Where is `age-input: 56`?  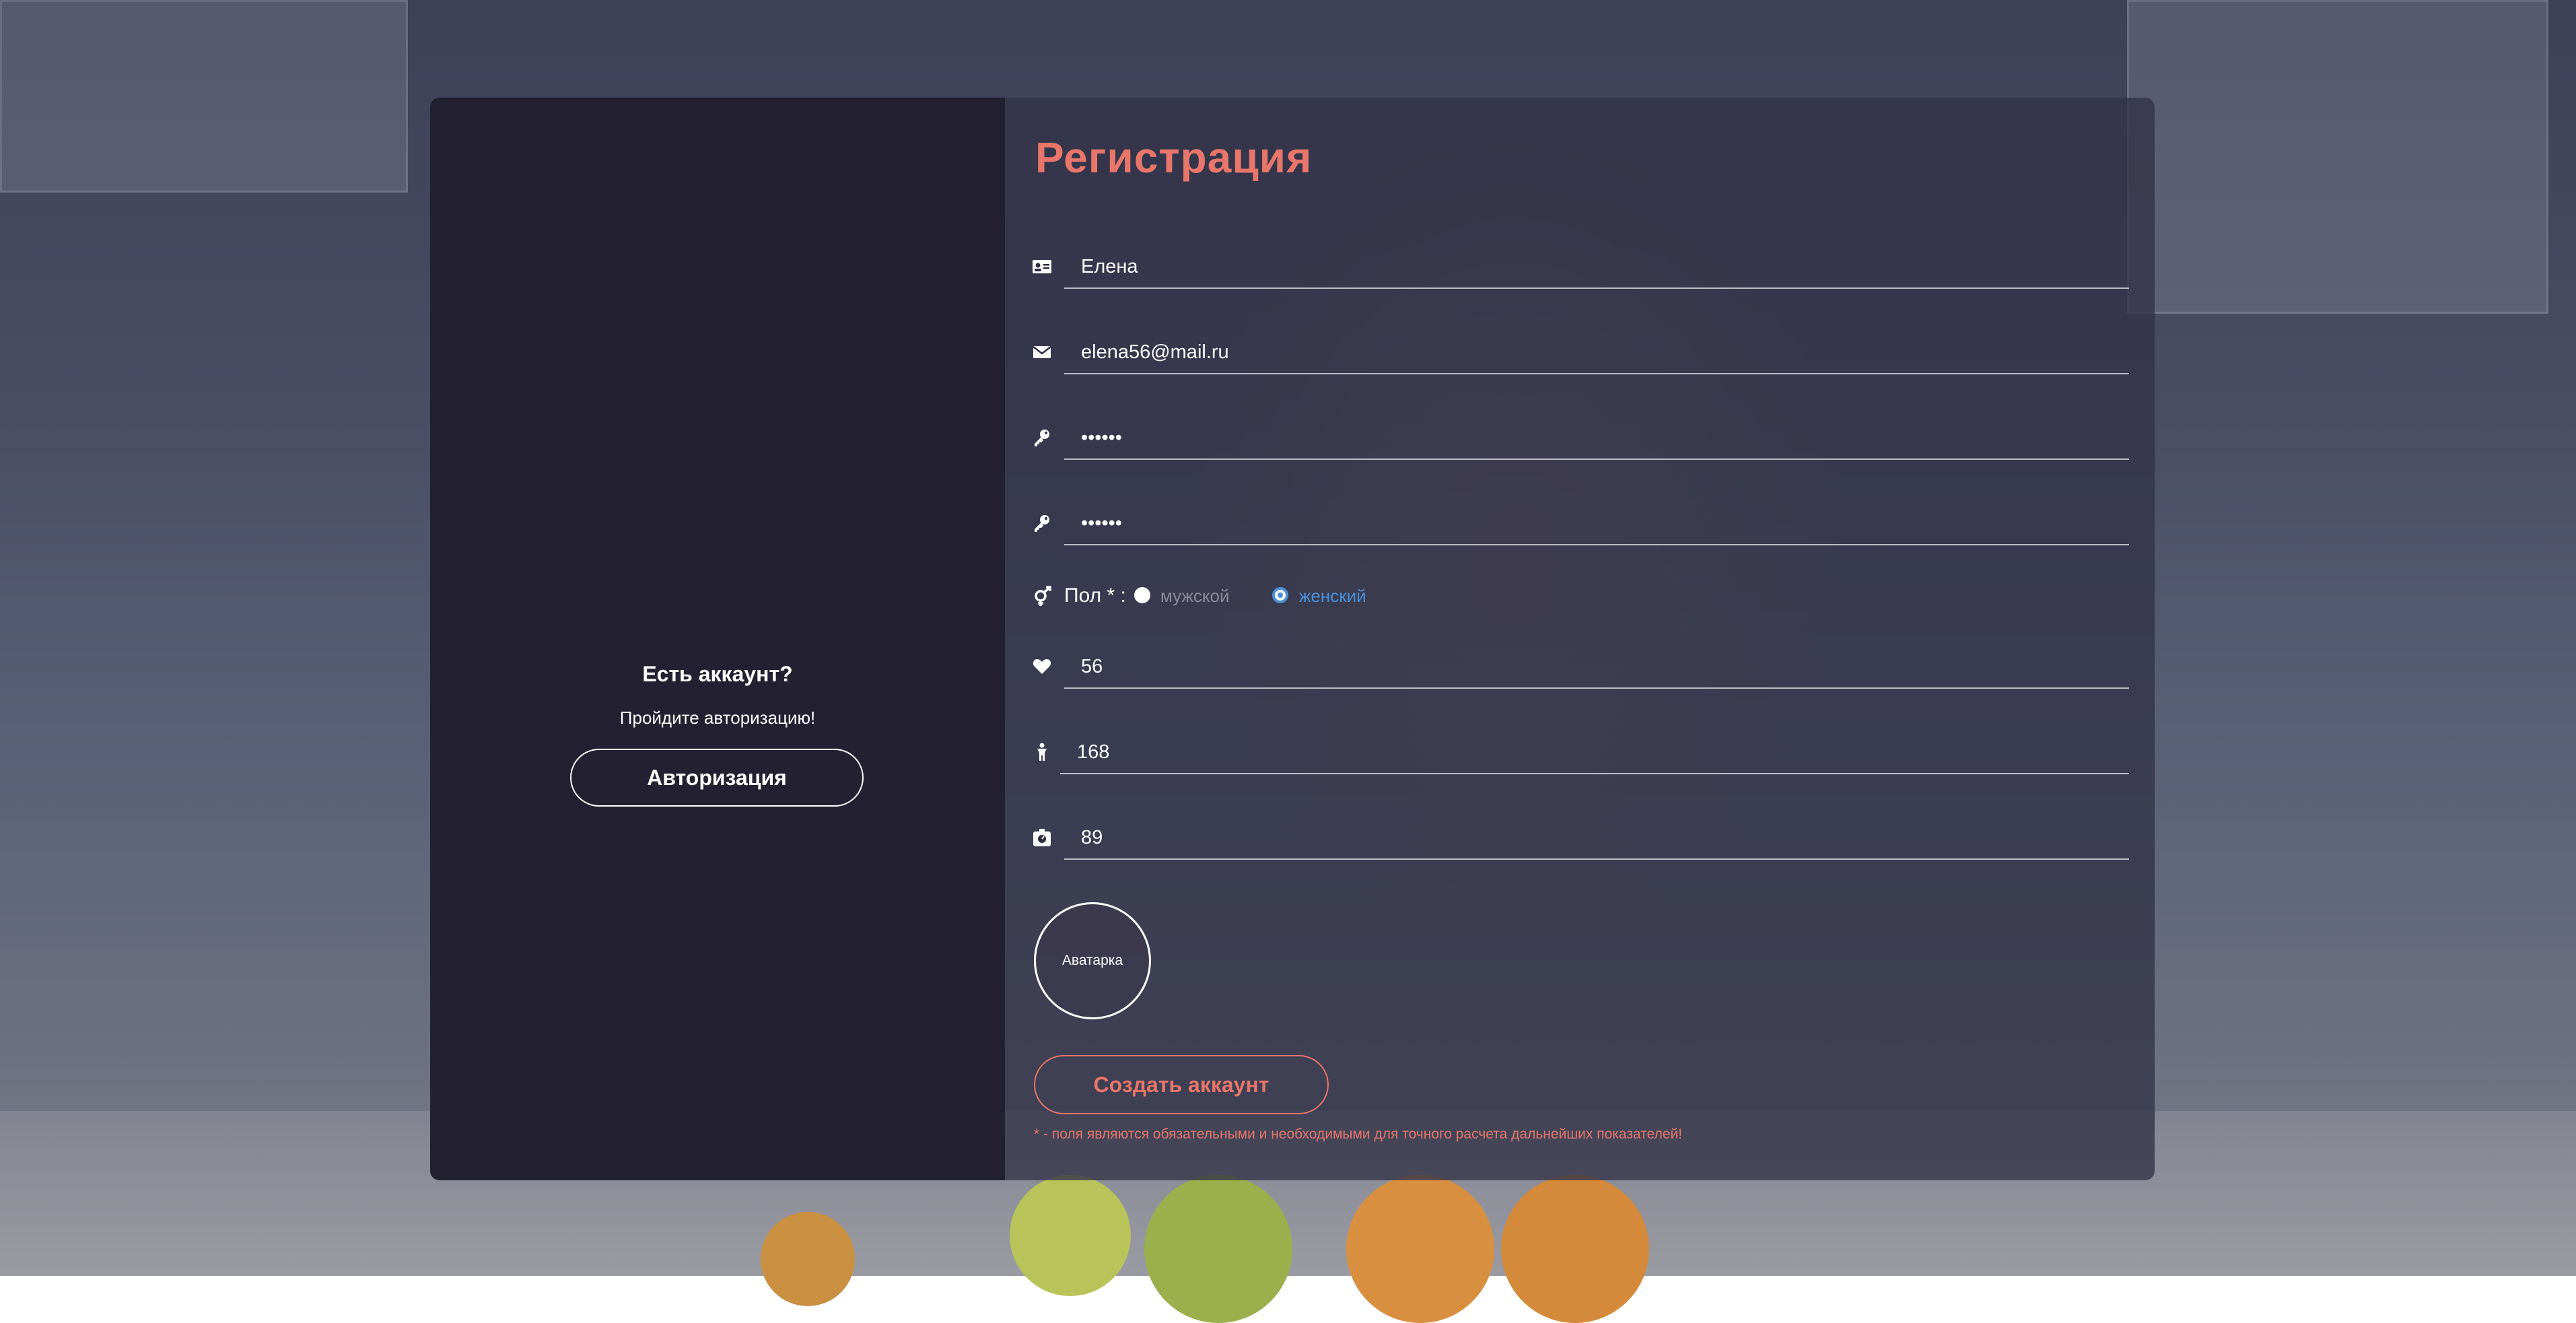
age-input: 56 is located at coordinates (1596, 666).